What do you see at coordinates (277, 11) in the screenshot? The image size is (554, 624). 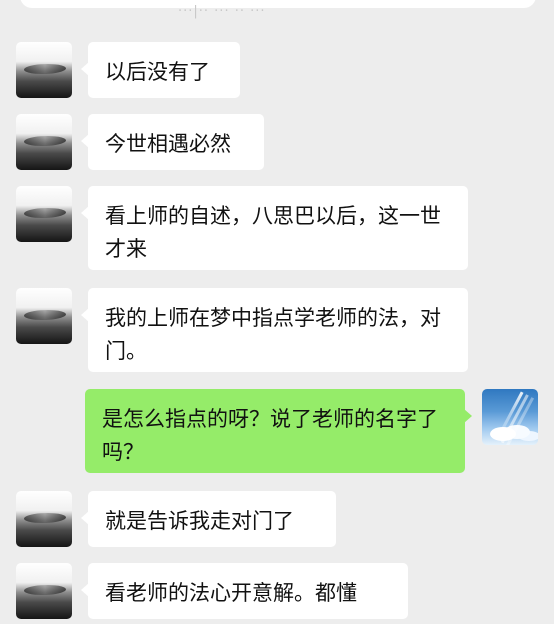 I see `top-partial-bar: ···|·· ··· ·· ···` at bounding box center [277, 11].